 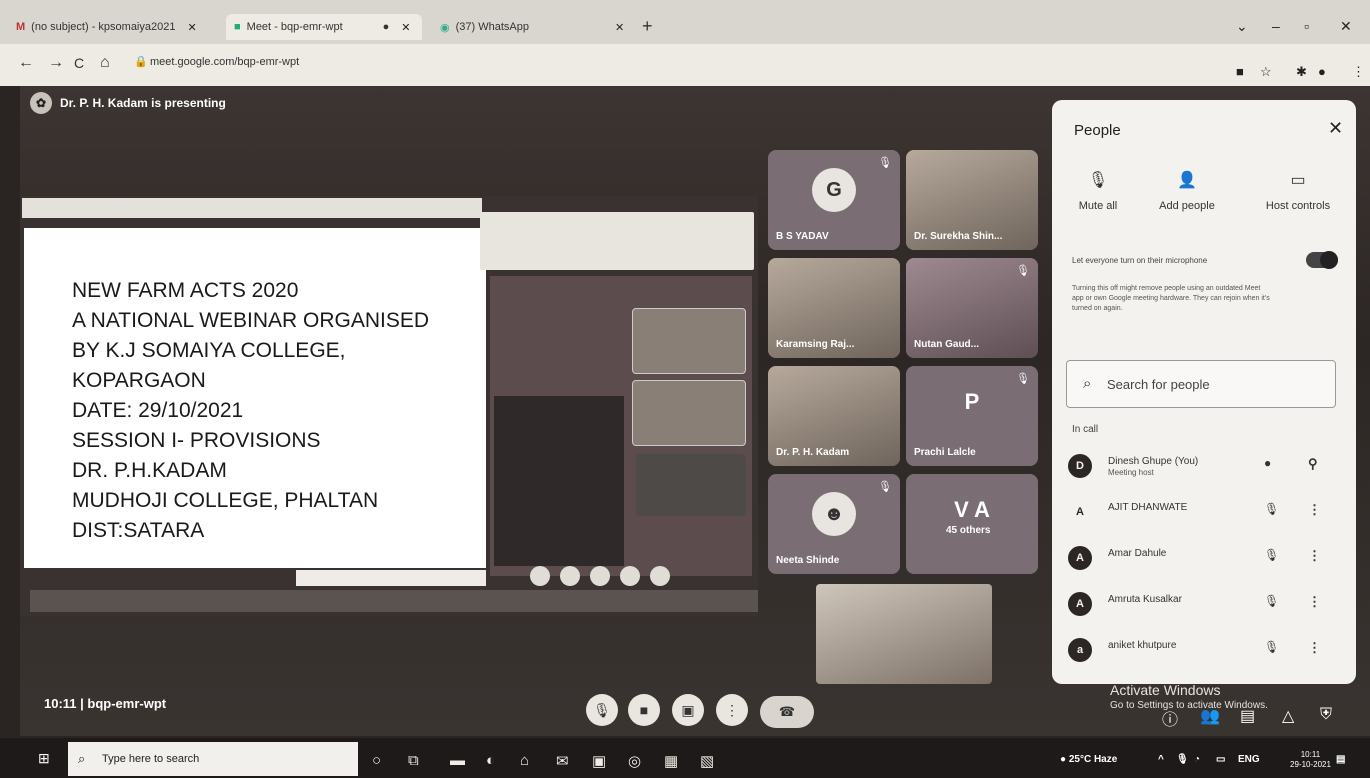 I want to click on reload-button: C, so click(x=79, y=63).